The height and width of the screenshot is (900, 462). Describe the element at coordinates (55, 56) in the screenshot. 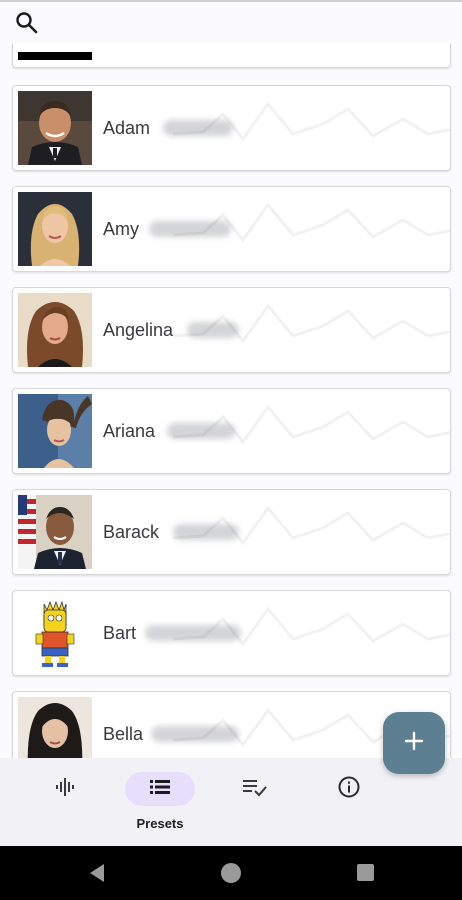

I see `avatar-partial` at that location.